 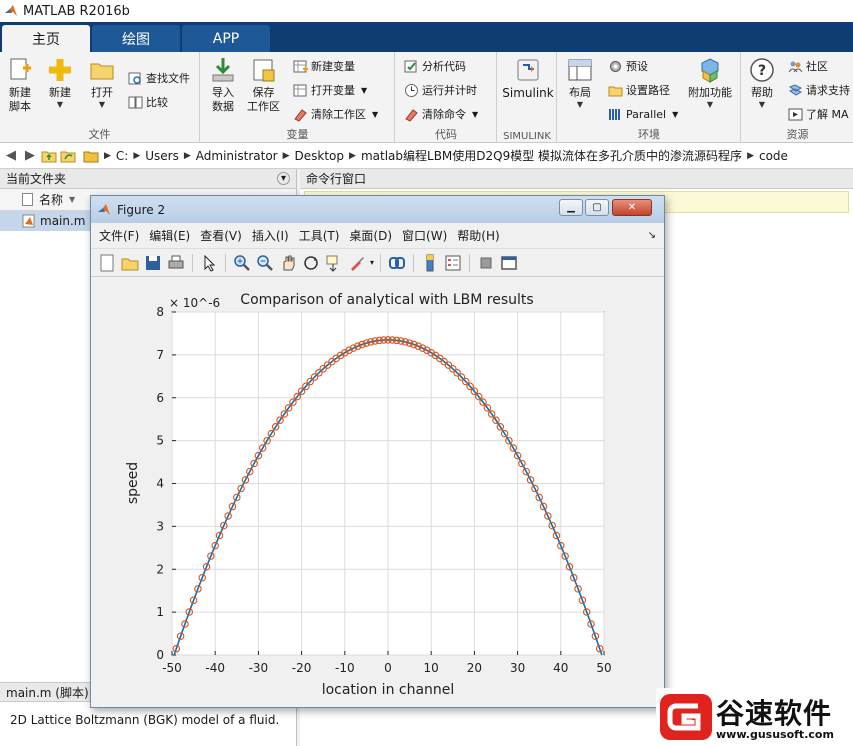 I want to click on menu-file: 文件(F), so click(x=119, y=235).